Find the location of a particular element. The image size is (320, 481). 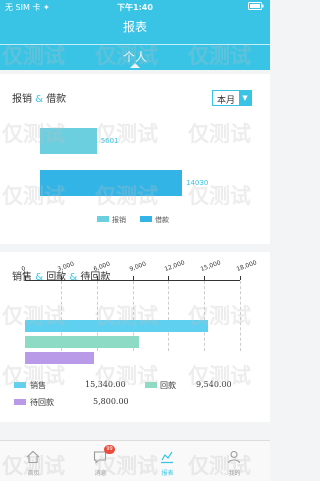

title-pending: 待回款 is located at coordinates (95, 277).